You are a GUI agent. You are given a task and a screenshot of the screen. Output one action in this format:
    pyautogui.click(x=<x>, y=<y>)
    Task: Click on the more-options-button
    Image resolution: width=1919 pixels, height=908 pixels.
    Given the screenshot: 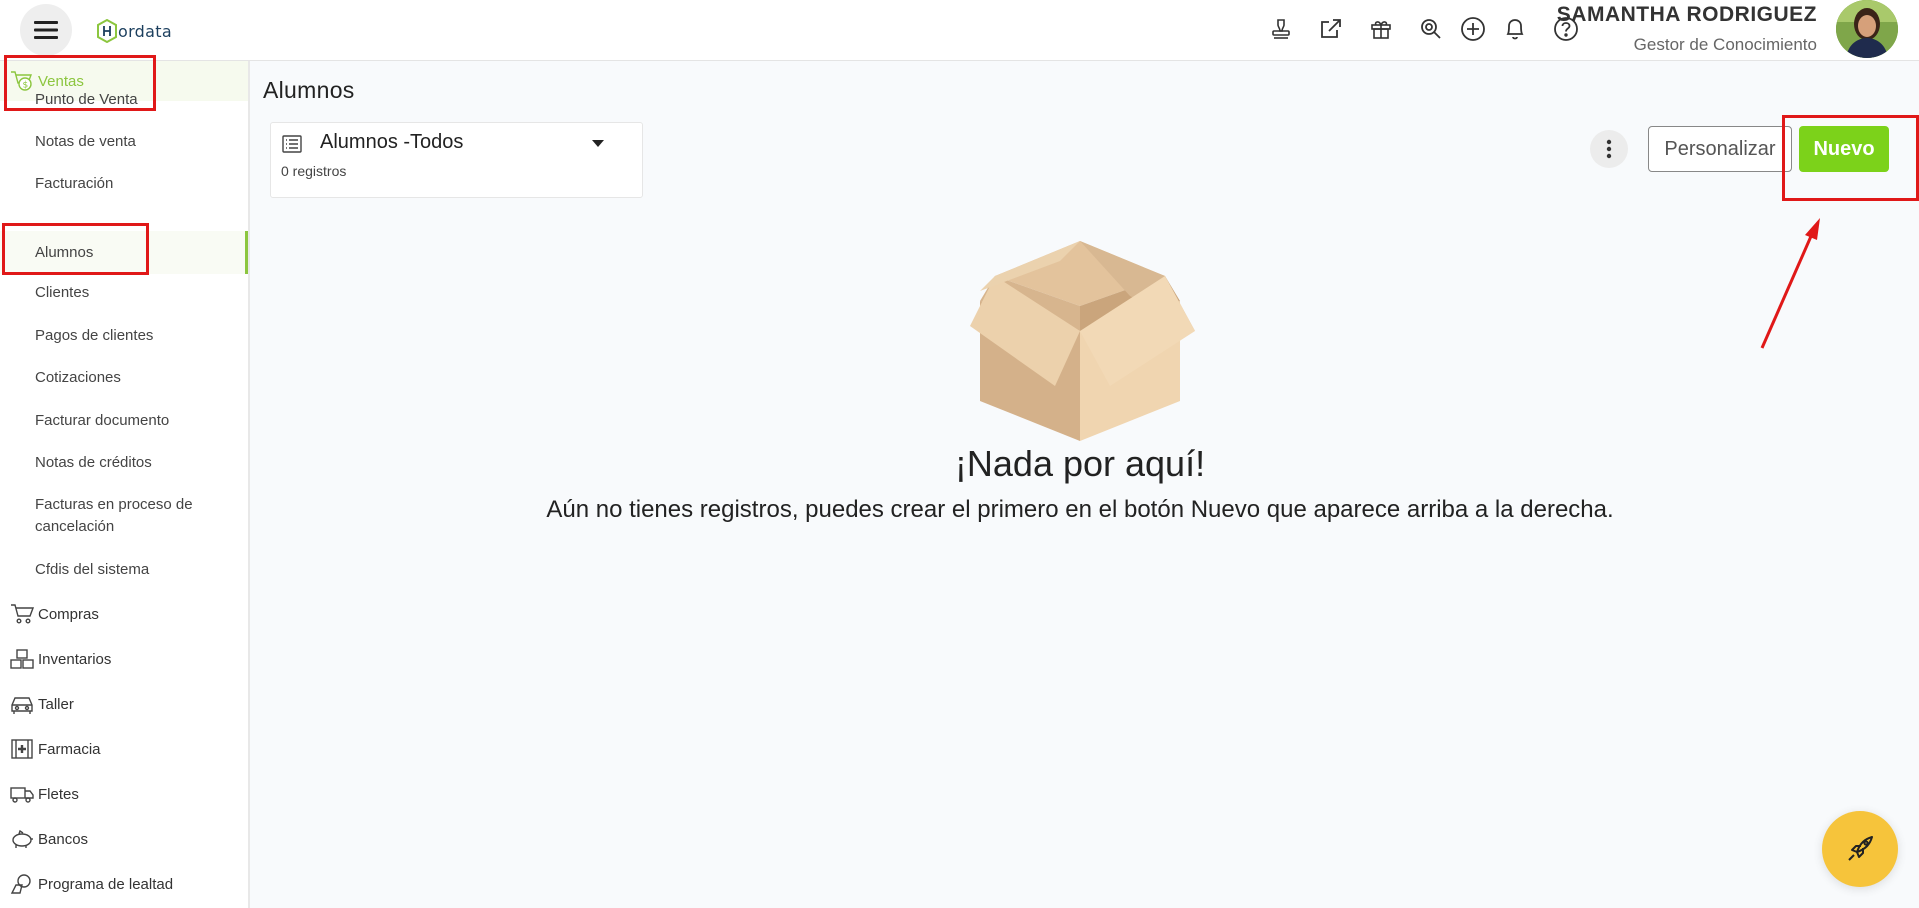 What is the action you would take?
    pyautogui.click(x=1609, y=149)
    